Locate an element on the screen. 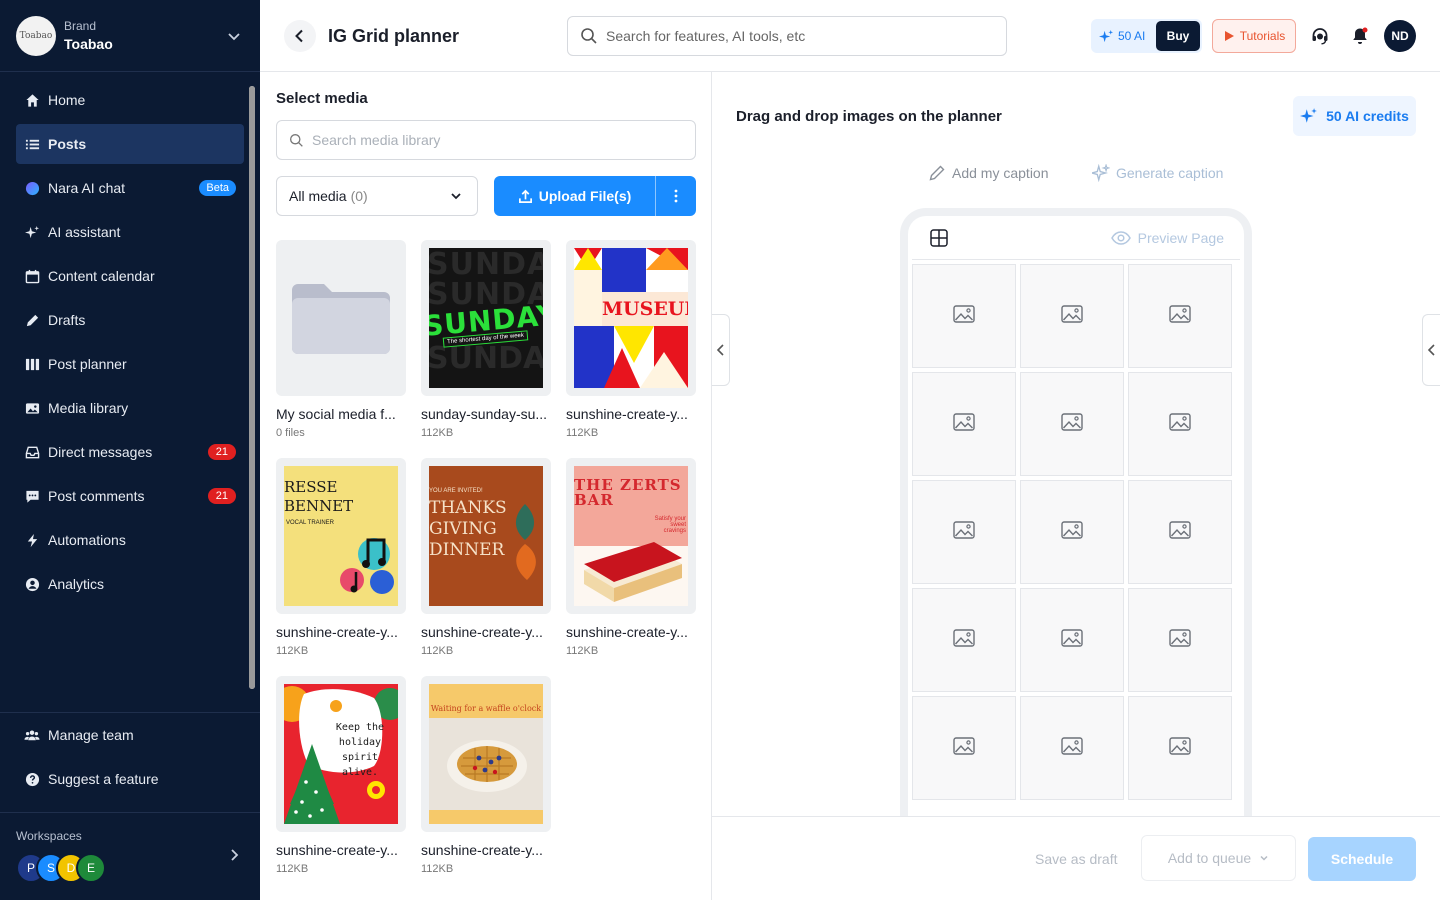 The image size is (1440, 900). add-caption-label: Add my caption is located at coordinates (1000, 173).